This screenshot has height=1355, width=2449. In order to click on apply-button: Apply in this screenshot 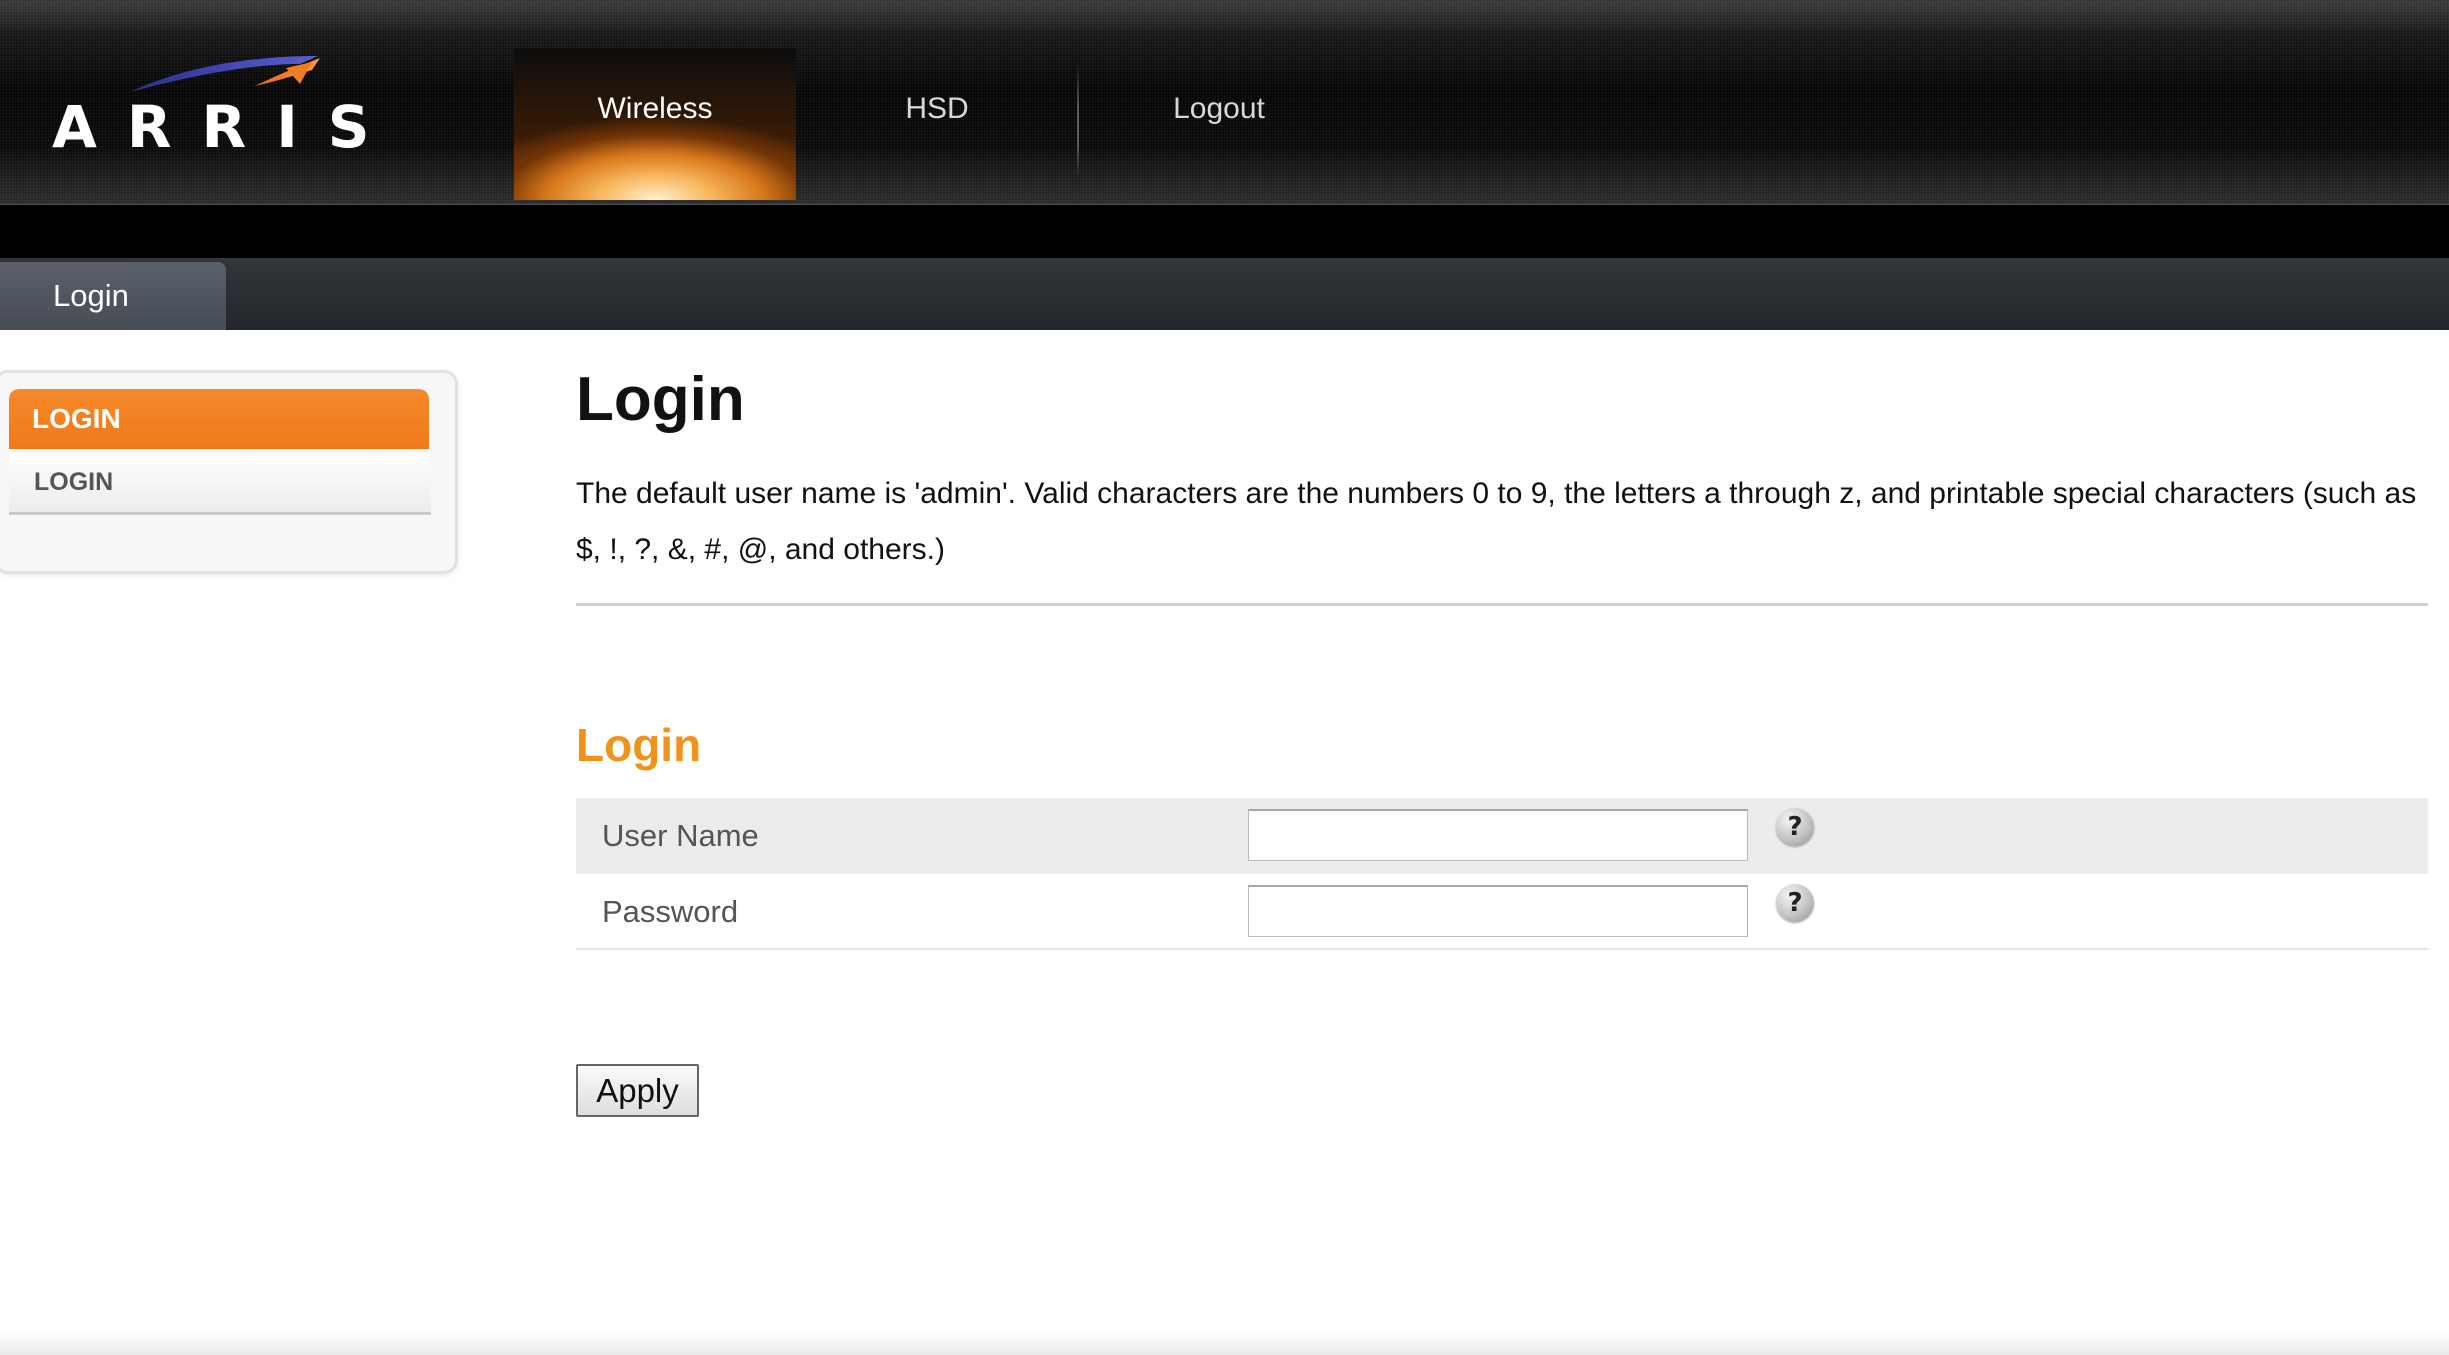, I will do `click(637, 1090)`.